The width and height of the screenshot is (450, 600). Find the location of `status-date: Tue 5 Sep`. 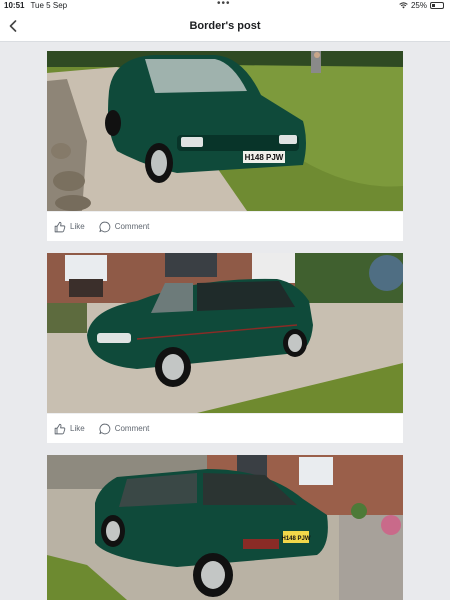

status-date: Tue 5 Sep is located at coordinates (49, 5).